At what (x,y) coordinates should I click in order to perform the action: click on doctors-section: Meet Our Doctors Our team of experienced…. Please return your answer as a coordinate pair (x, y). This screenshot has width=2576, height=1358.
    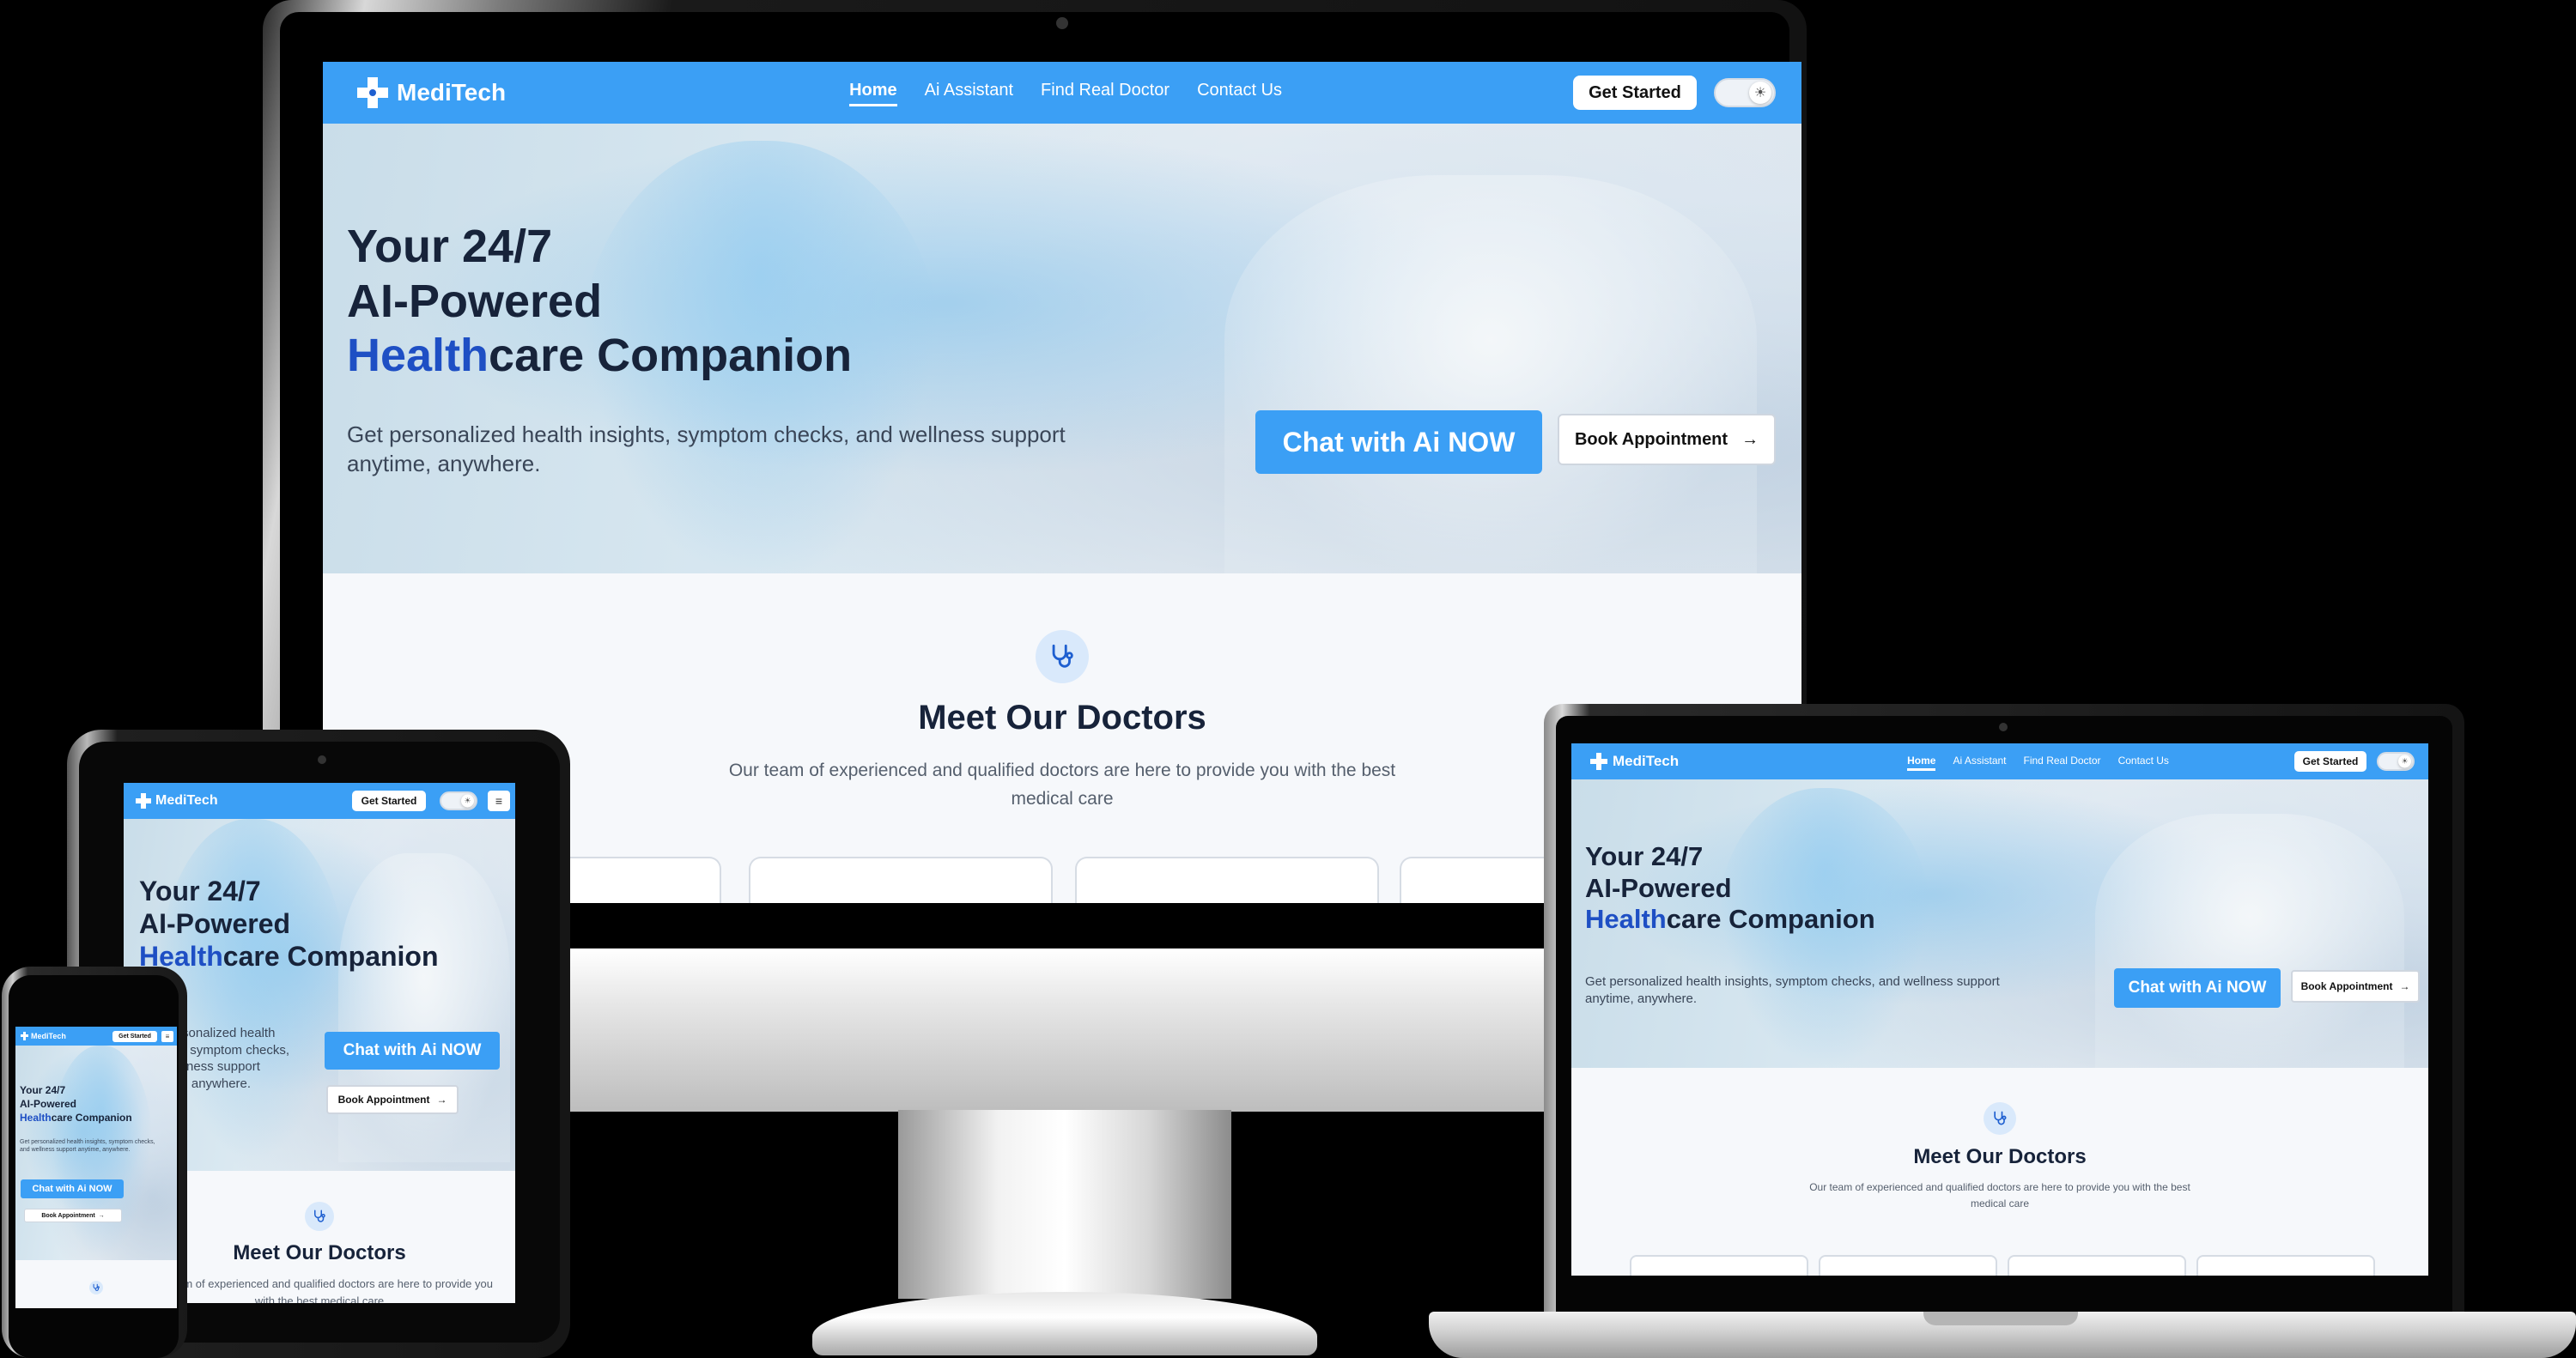
    Looking at the image, I should click on (1999, 1172).